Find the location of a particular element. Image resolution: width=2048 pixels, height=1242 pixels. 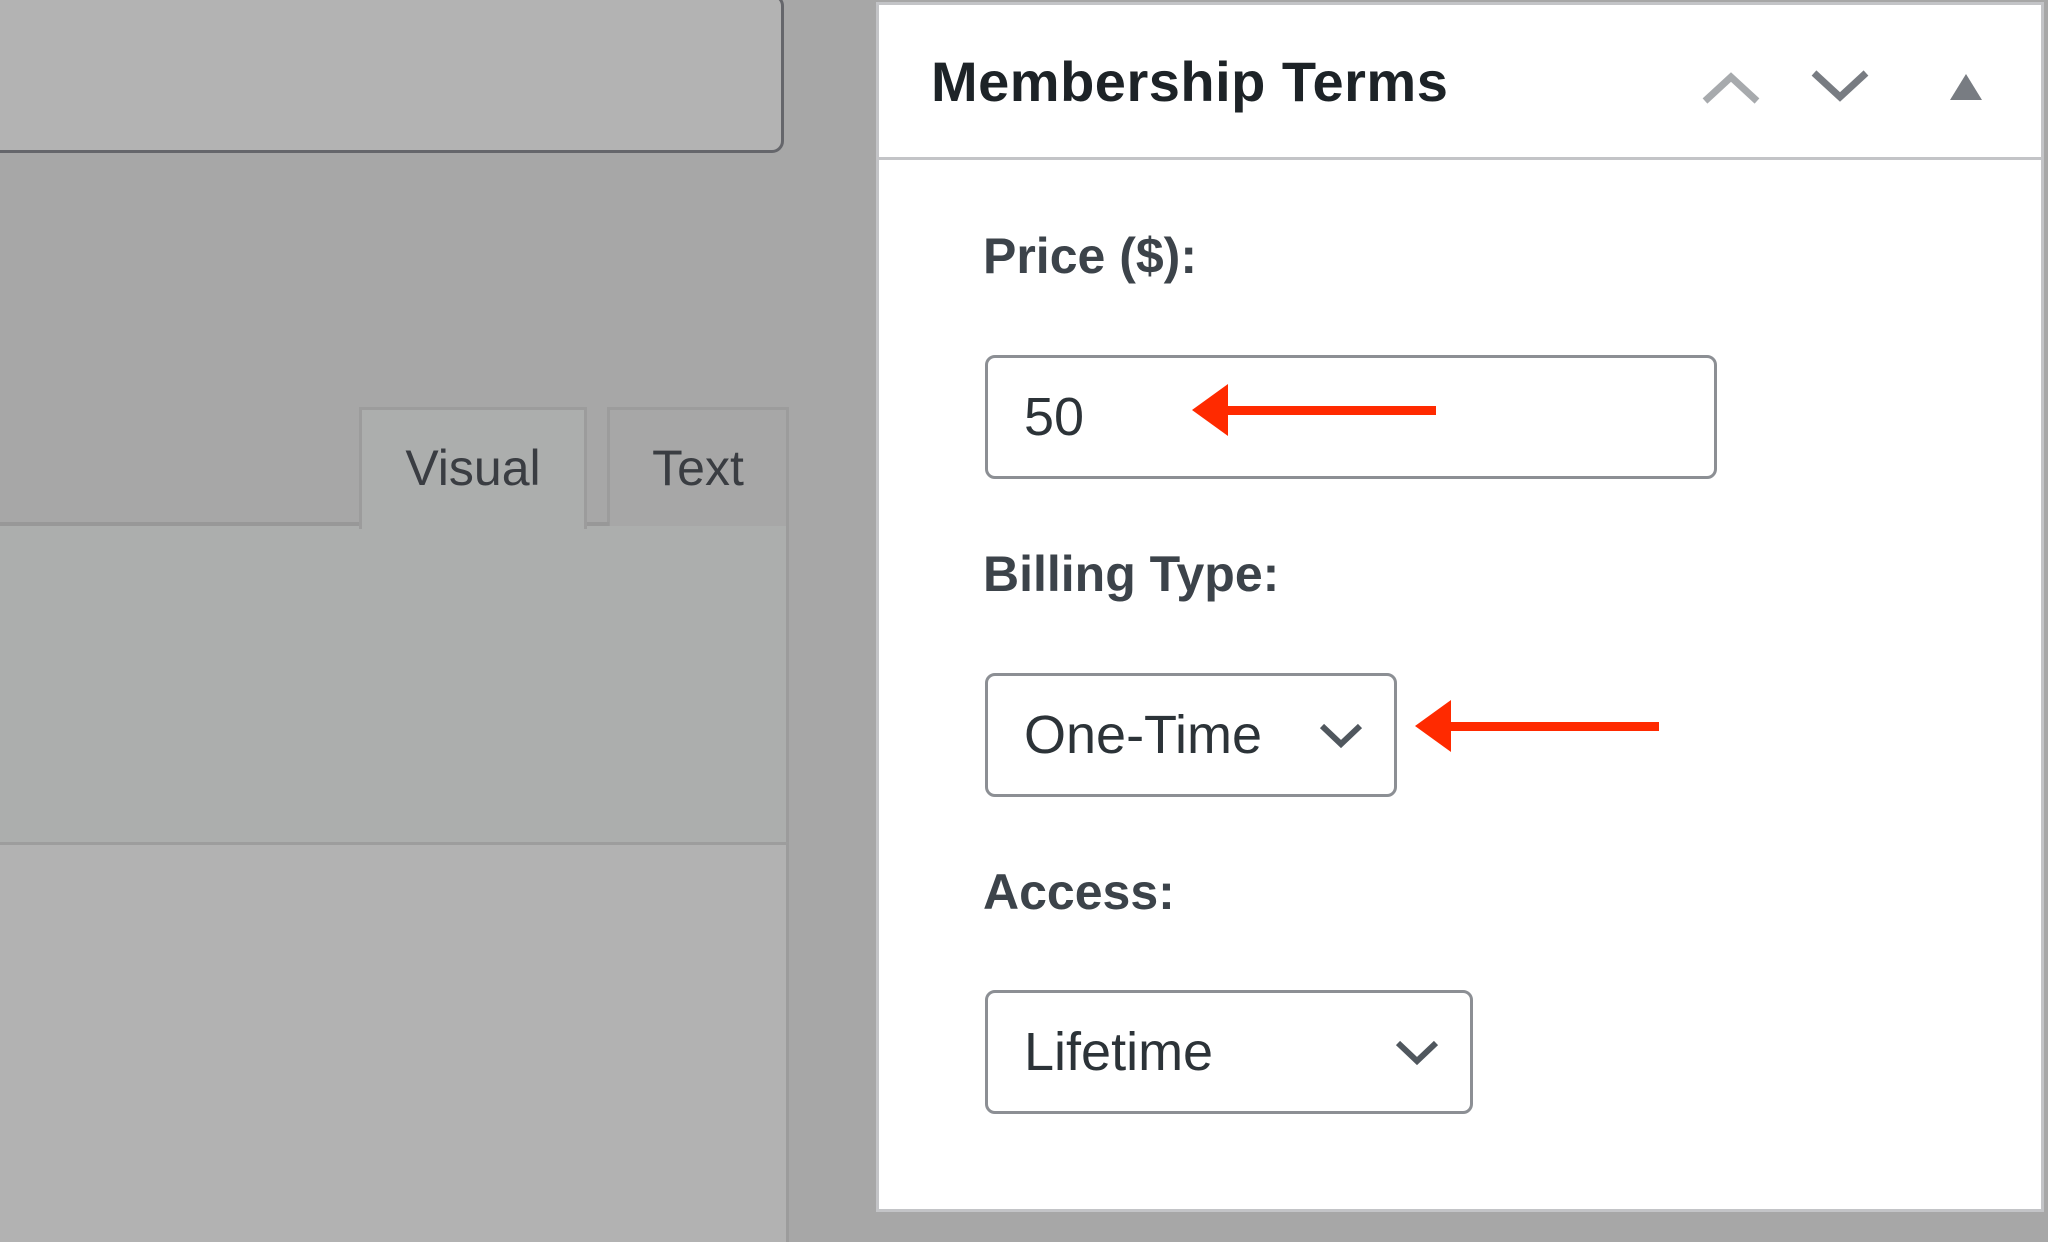

toggle-panel-button is located at coordinates (1966, 87).